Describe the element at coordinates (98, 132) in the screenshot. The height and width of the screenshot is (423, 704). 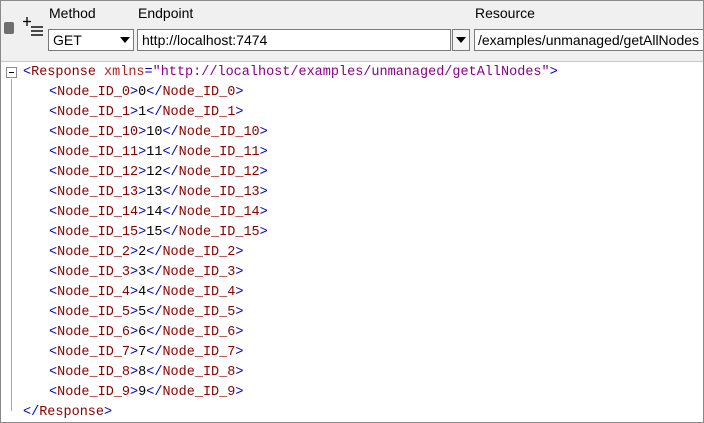
I see `node-open-tag: Node_ID_10` at that location.